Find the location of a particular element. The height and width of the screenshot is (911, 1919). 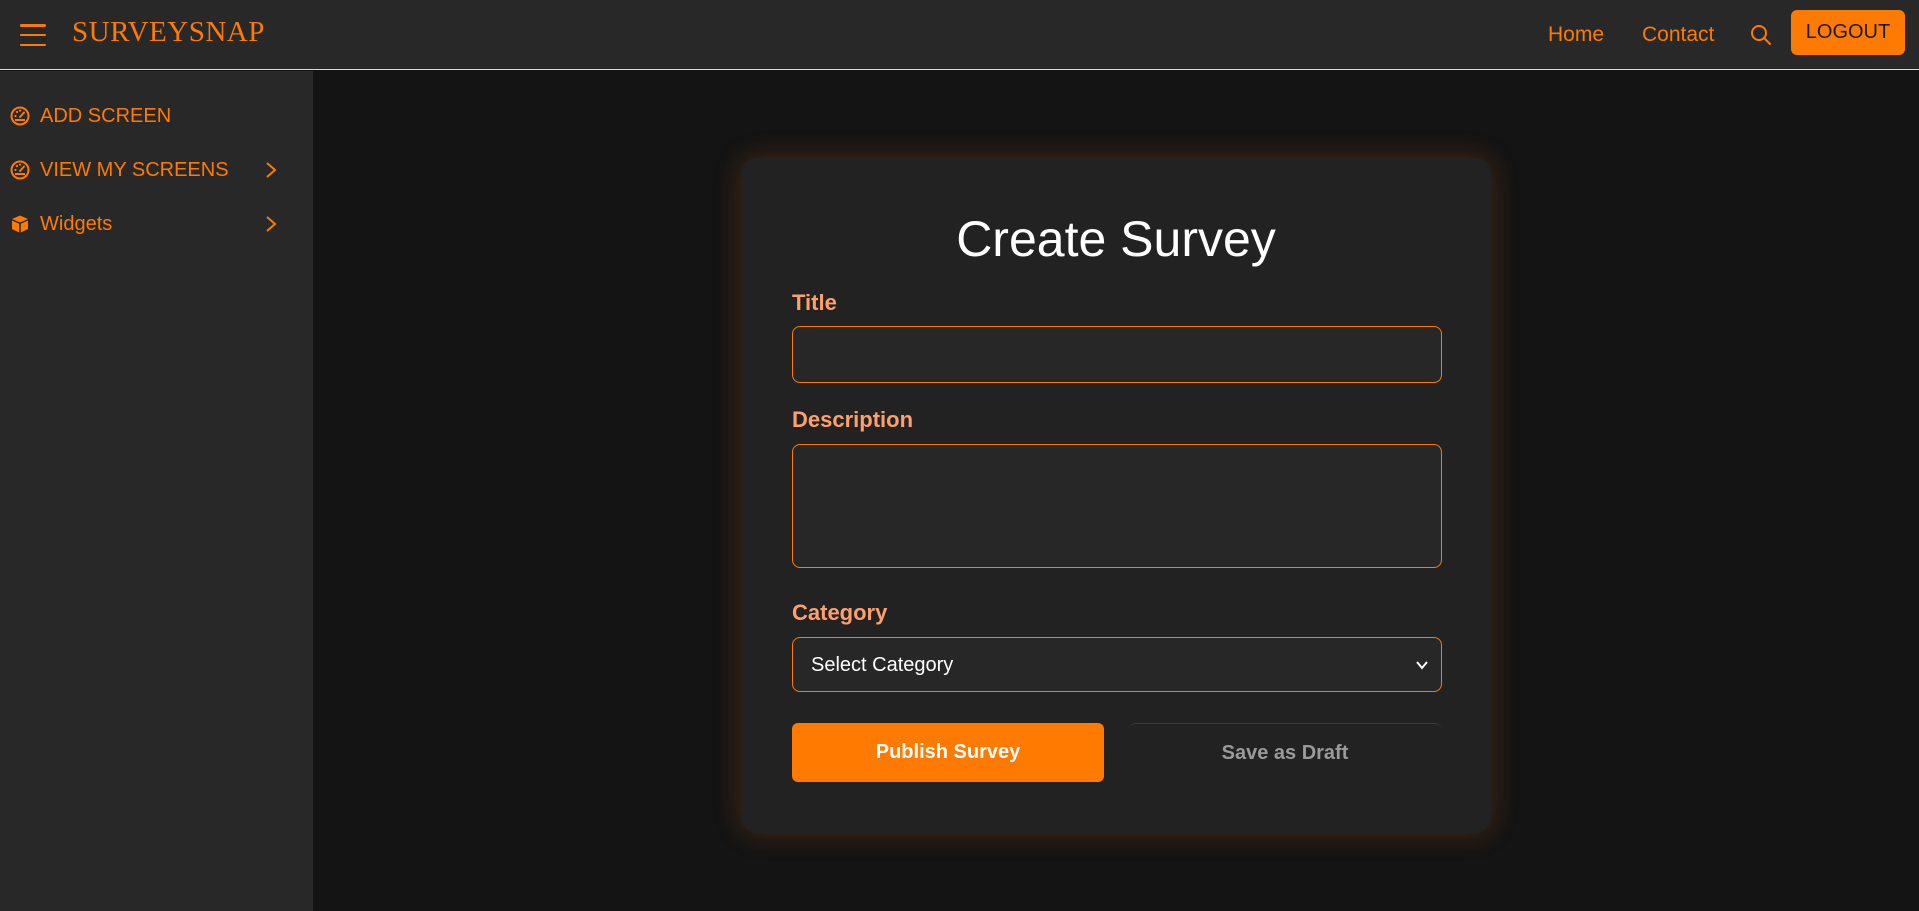

category-label: Category is located at coordinates (840, 612).